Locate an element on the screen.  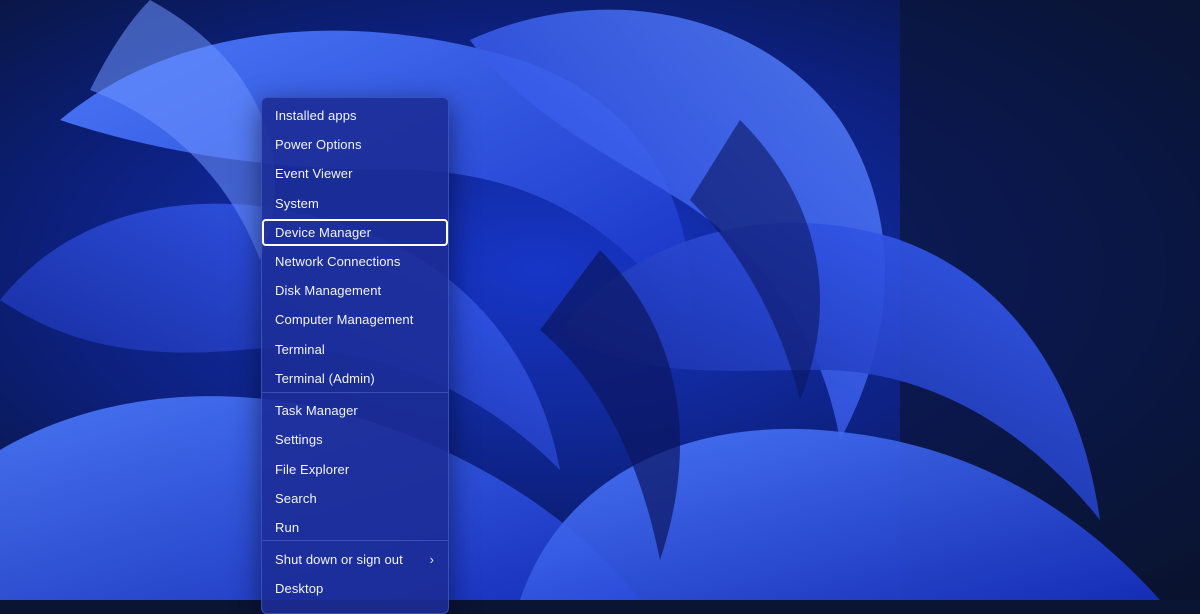
menu-item-label: Settings is located at coordinates (299, 439).